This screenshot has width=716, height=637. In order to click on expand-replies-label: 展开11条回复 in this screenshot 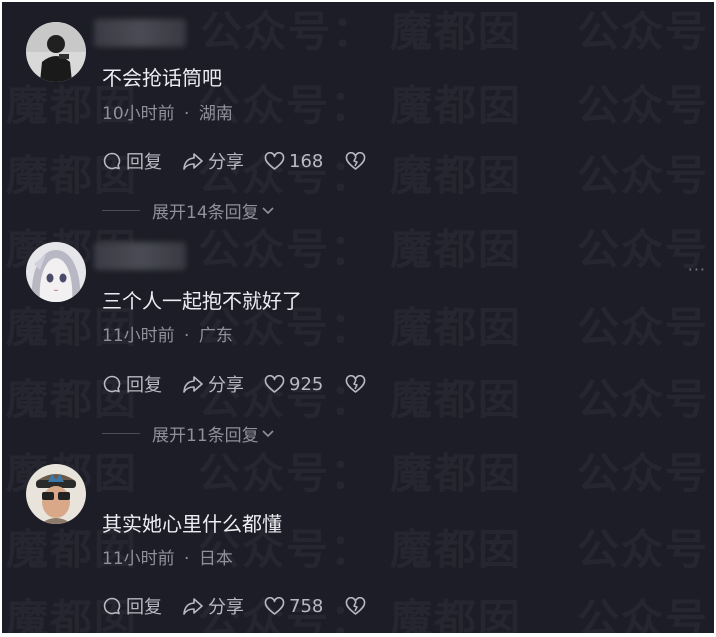, I will do `click(205, 436)`.